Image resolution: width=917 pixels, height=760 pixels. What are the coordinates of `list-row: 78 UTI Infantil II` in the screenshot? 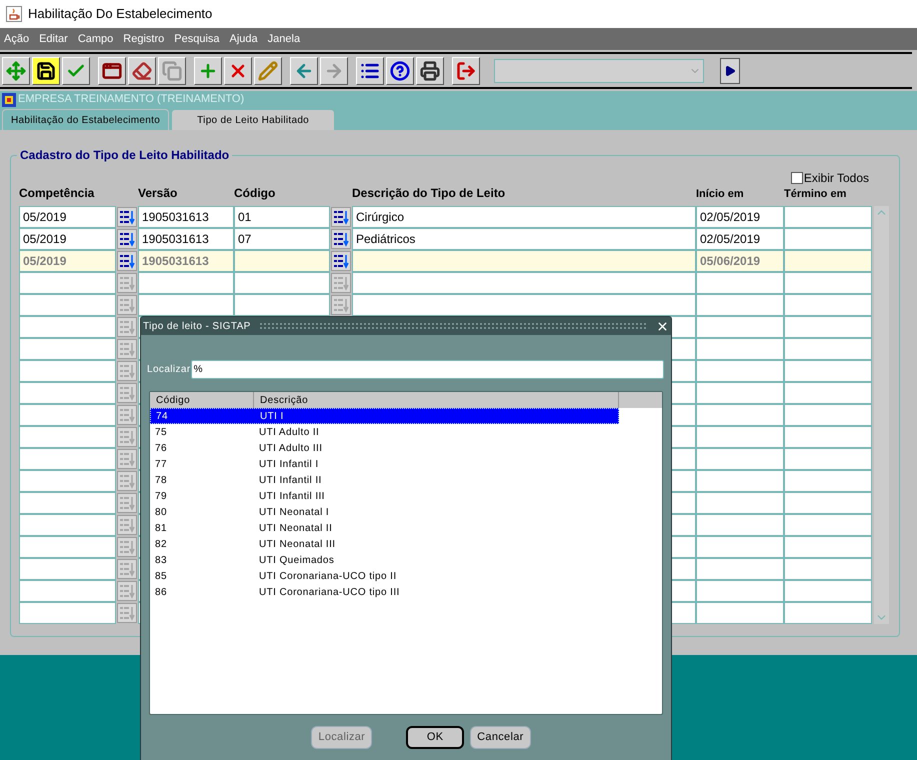 It's located at (384, 480).